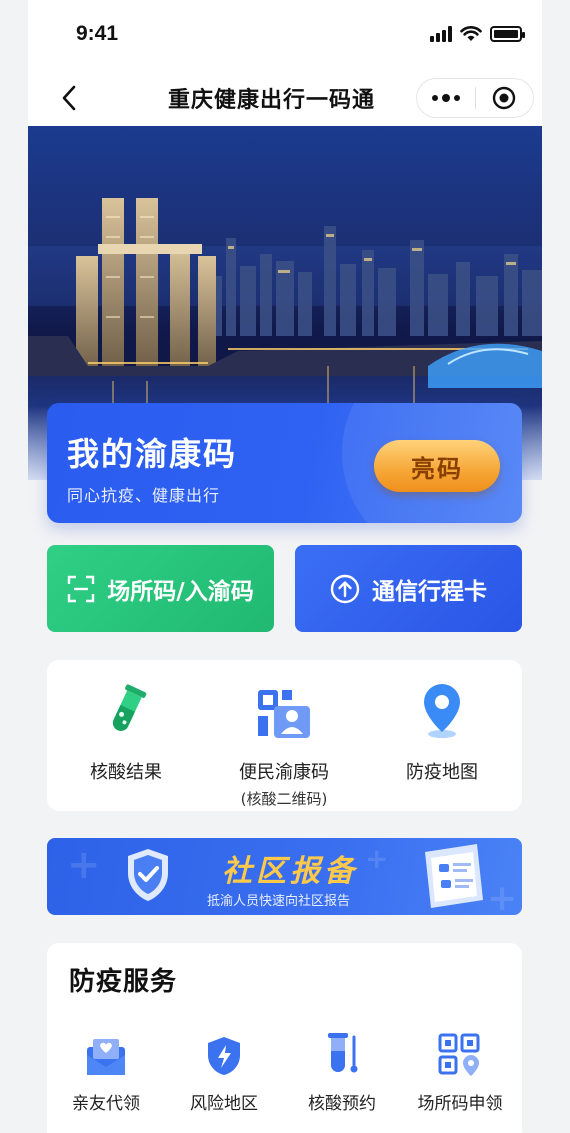 The width and height of the screenshot is (570, 1133). Describe the element at coordinates (144, 495) in the screenshot. I see `health-code-subtitle: 同心抗疫、健康出行` at that location.